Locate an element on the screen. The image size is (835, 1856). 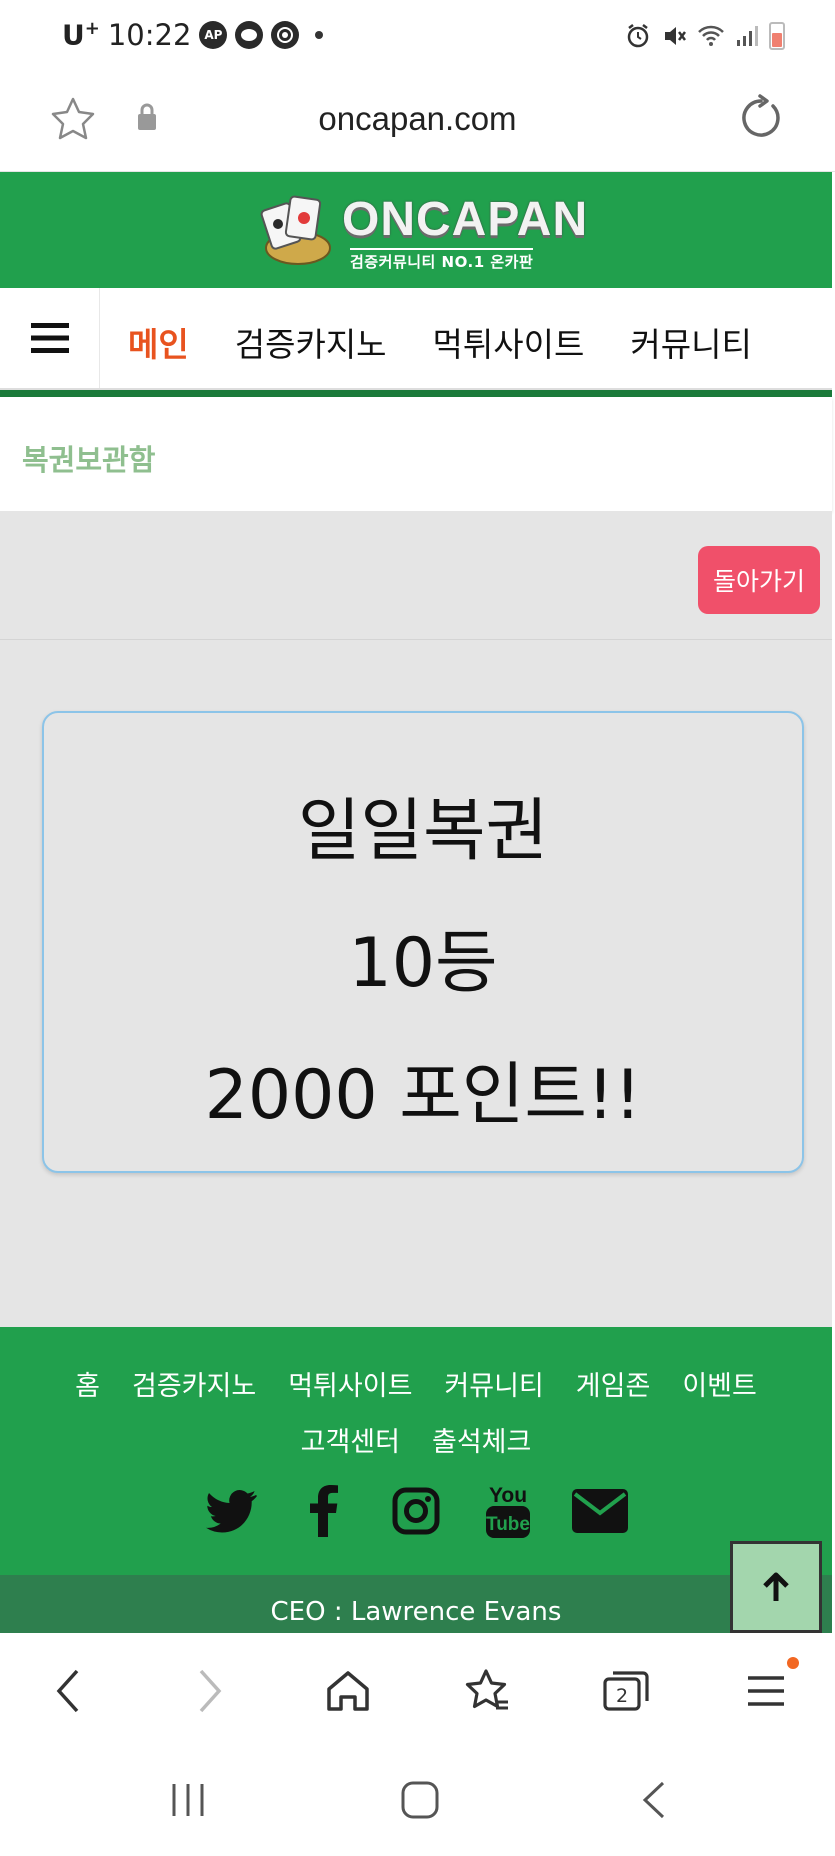
app-notification-icon: AP is located at coordinates (213, 35).